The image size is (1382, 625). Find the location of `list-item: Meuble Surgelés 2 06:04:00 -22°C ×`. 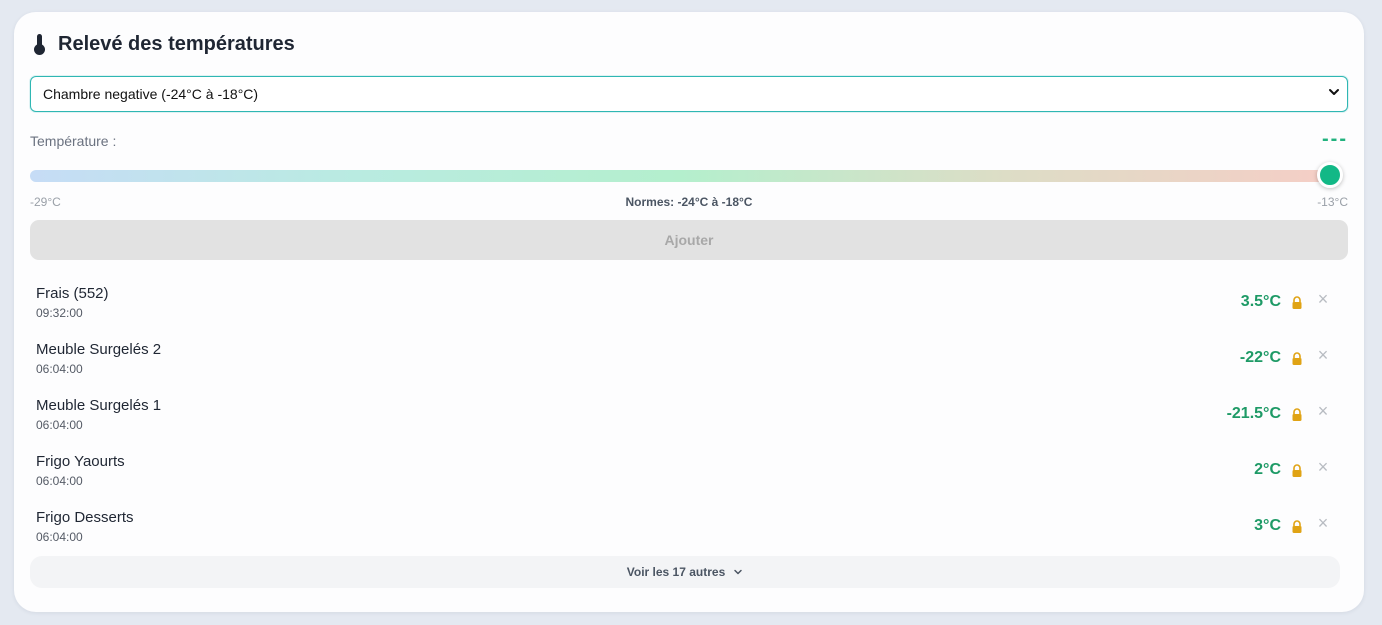

list-item: Meuble Surgelés 2 06:04:00 -22°C × is located at coordinates (689, 358).